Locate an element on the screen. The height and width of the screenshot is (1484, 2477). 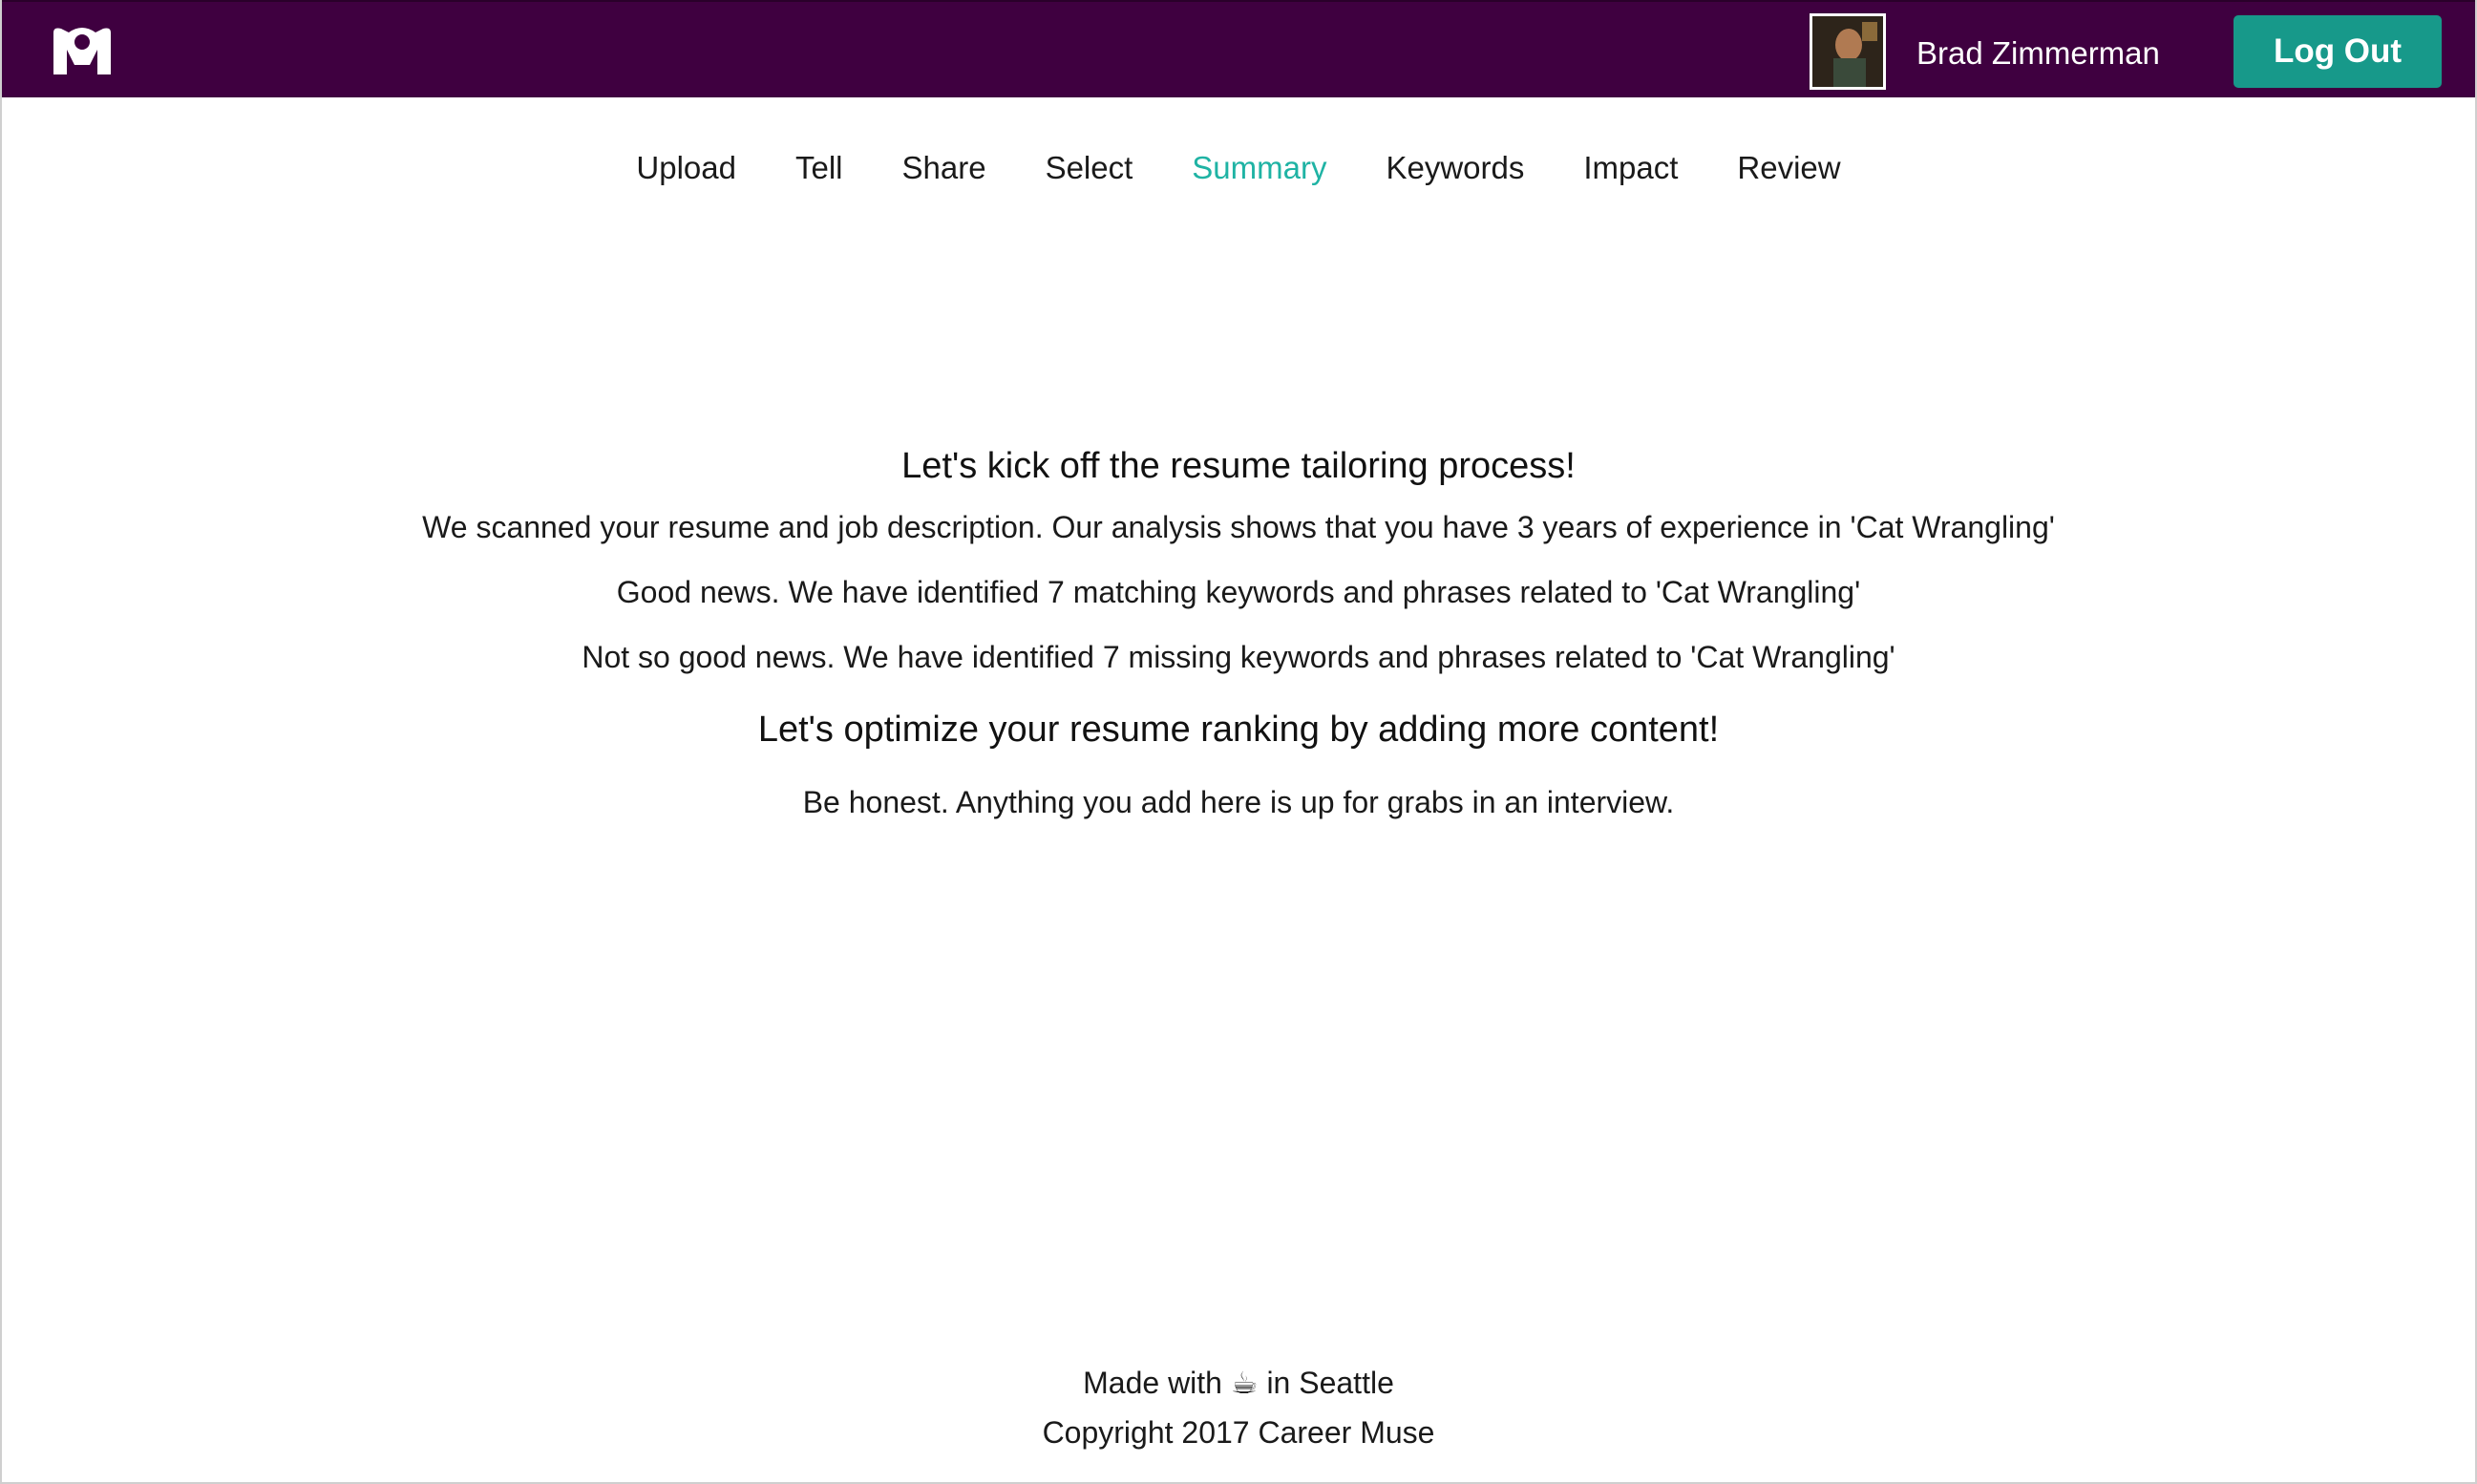
nav-item-share: Share is located at coordinates (944, 168).